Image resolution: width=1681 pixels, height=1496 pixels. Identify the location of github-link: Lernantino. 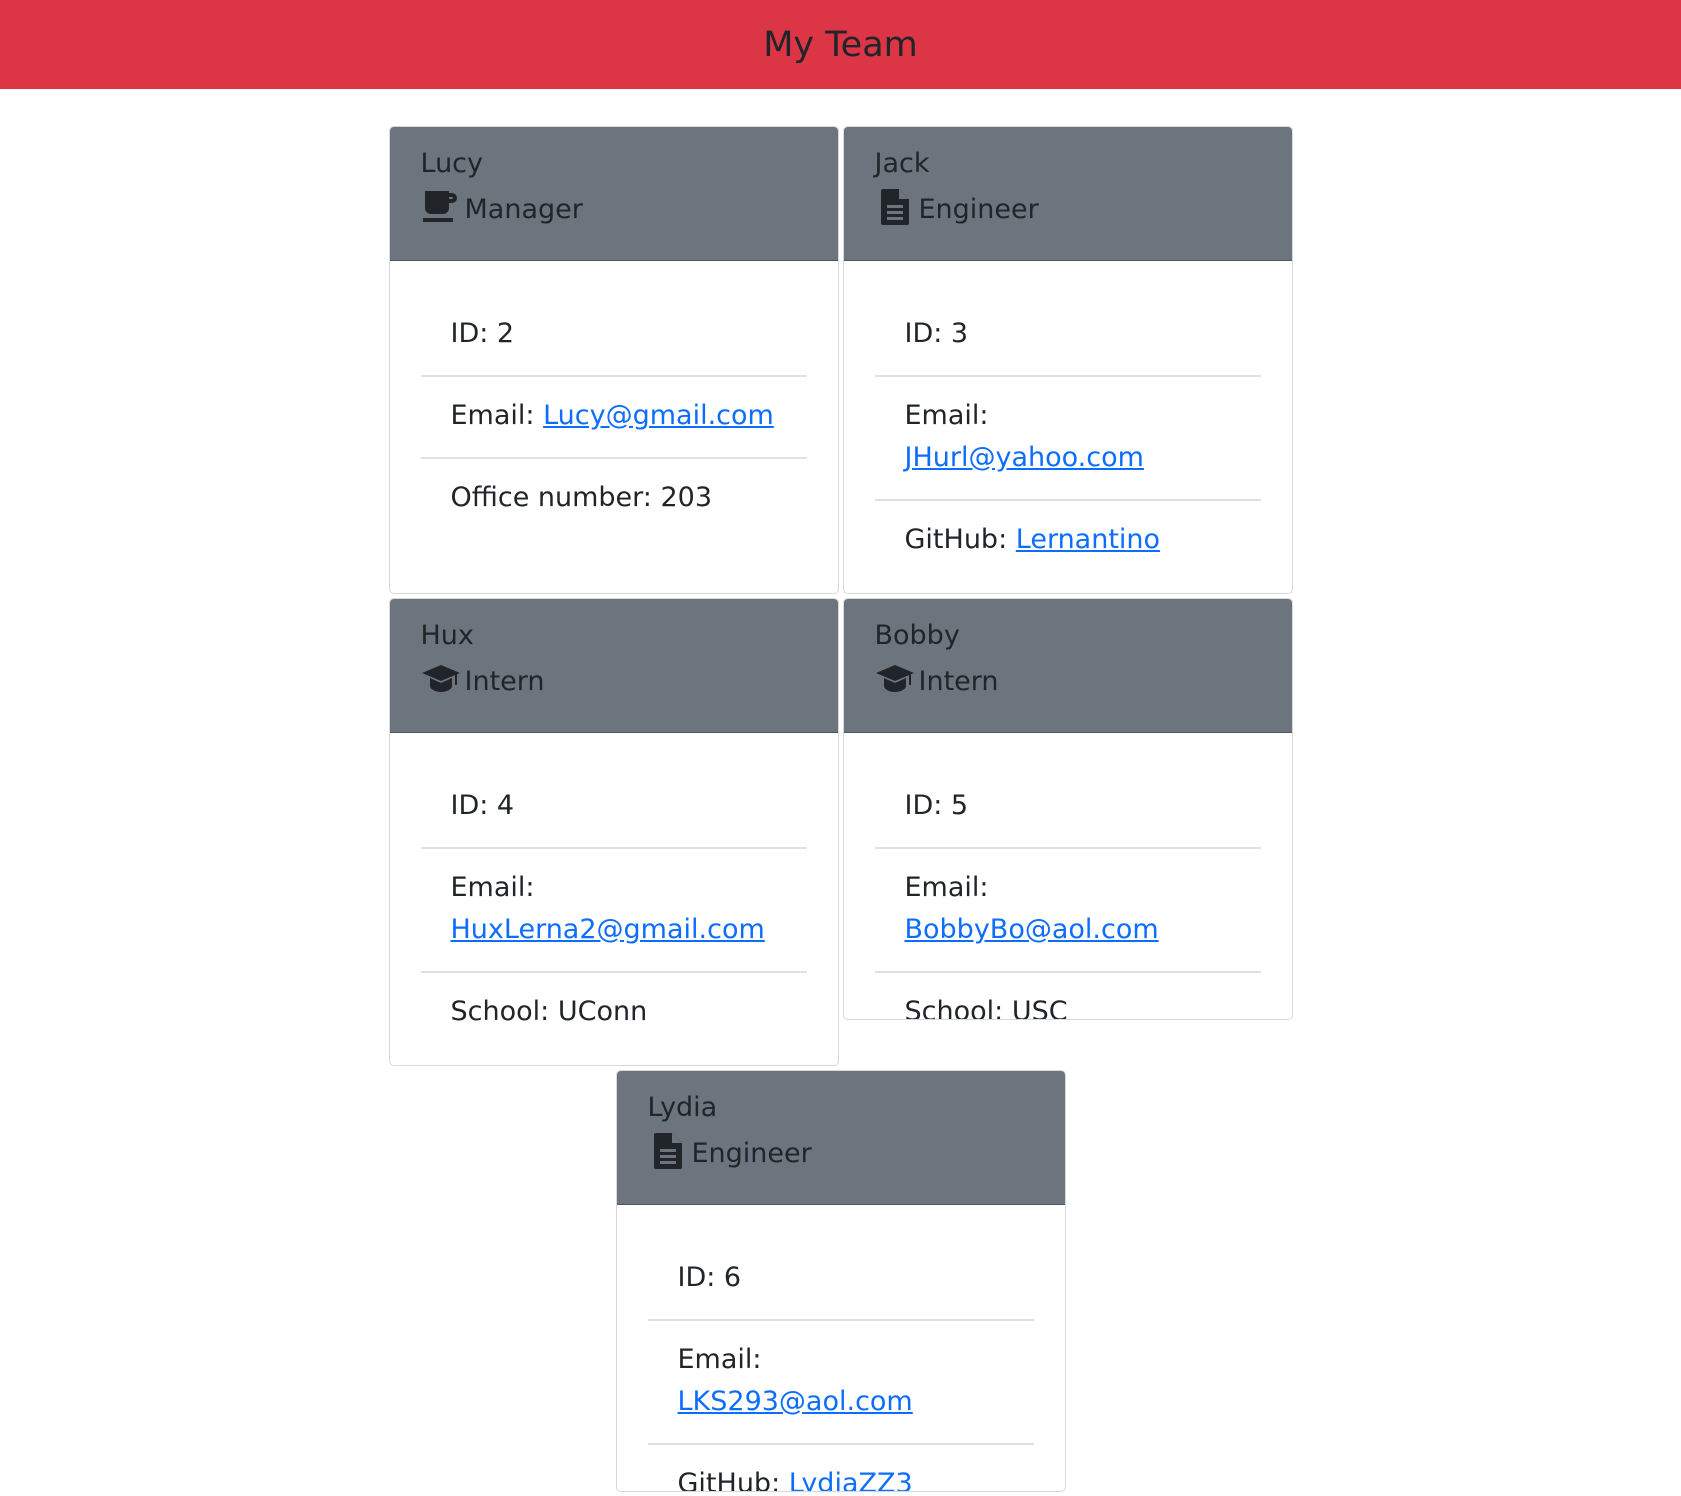
(1088, 539).